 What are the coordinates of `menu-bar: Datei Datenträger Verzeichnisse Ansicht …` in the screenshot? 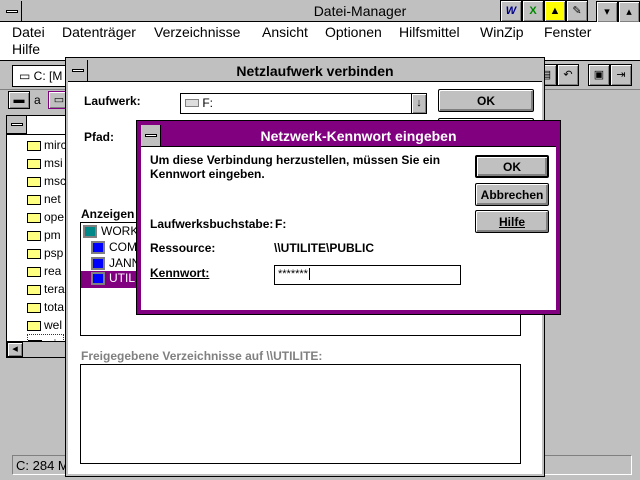 It's located at (320, 41).